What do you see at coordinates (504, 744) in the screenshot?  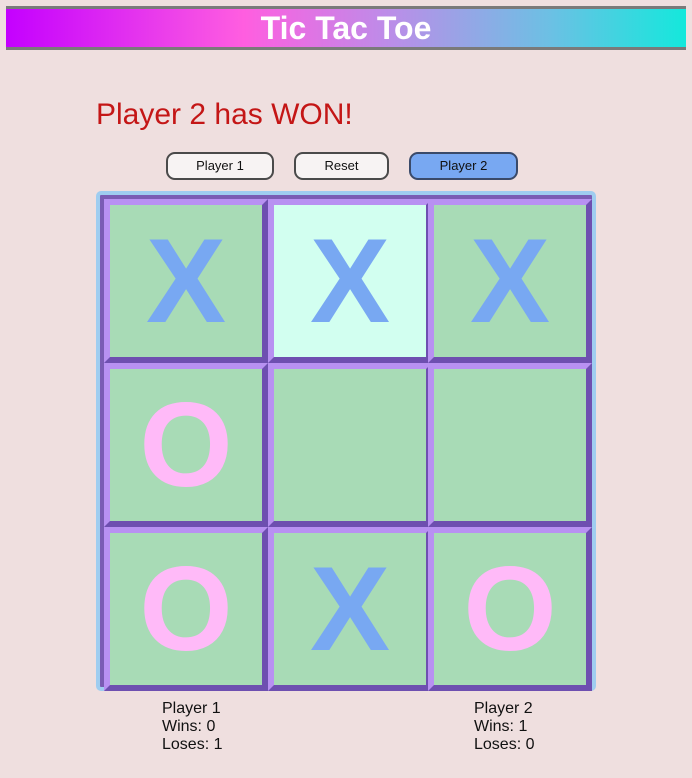 I see `player2-loses: Loses: 0` at bounding box center [504, 744].